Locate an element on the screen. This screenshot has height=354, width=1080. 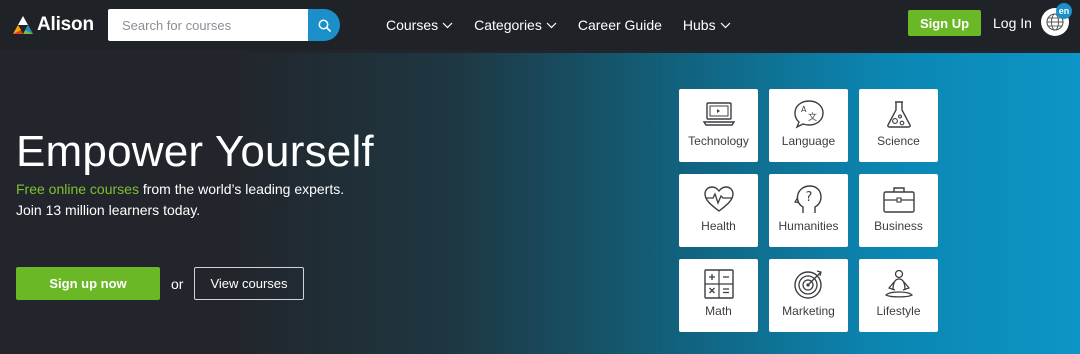
category-science: Science is located at coordinates (898, 125).